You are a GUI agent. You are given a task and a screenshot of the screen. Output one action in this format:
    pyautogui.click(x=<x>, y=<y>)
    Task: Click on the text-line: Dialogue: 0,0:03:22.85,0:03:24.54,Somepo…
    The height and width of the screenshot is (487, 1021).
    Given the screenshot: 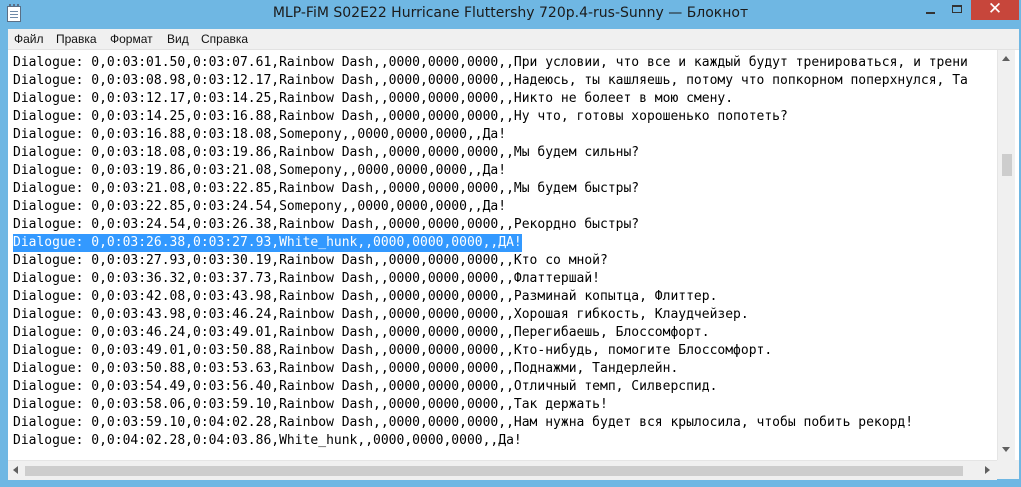 What is the action you would take?
    pyautogui.click(x=259, y=207)
    